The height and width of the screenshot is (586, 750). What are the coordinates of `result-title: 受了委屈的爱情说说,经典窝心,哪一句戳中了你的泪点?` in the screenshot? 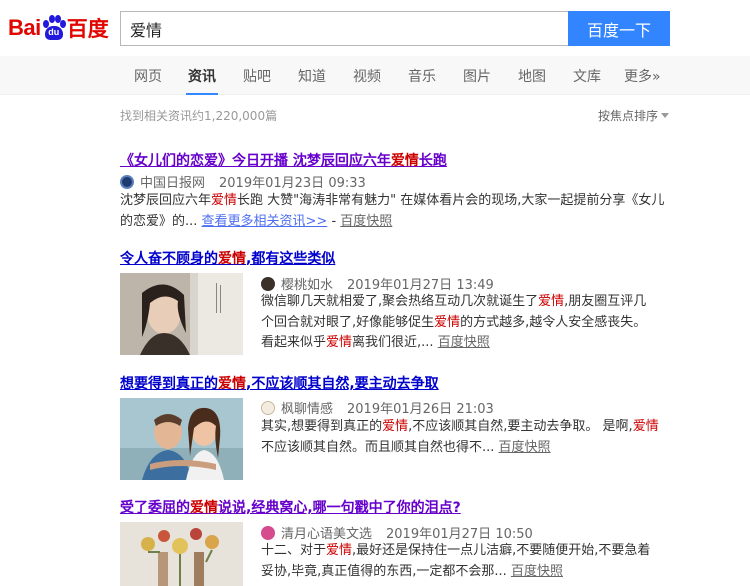 It's located at (290, 507).